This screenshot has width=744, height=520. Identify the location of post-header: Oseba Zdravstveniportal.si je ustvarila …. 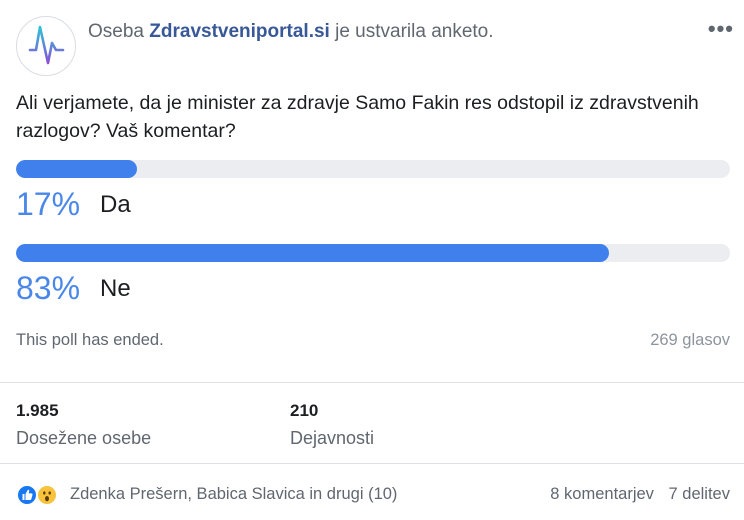
(374, 46).